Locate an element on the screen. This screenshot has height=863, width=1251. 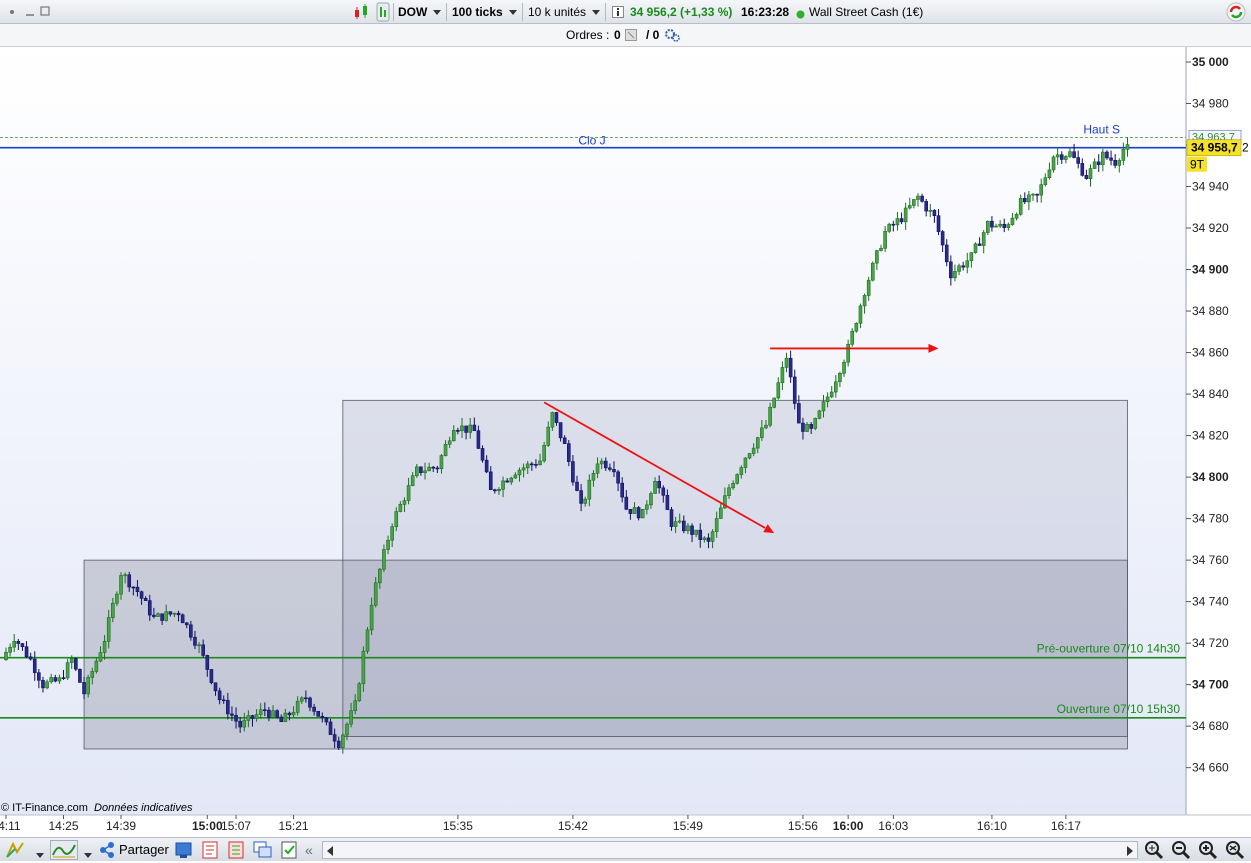
indicator-dropdown is located at coordinates (88, 855).